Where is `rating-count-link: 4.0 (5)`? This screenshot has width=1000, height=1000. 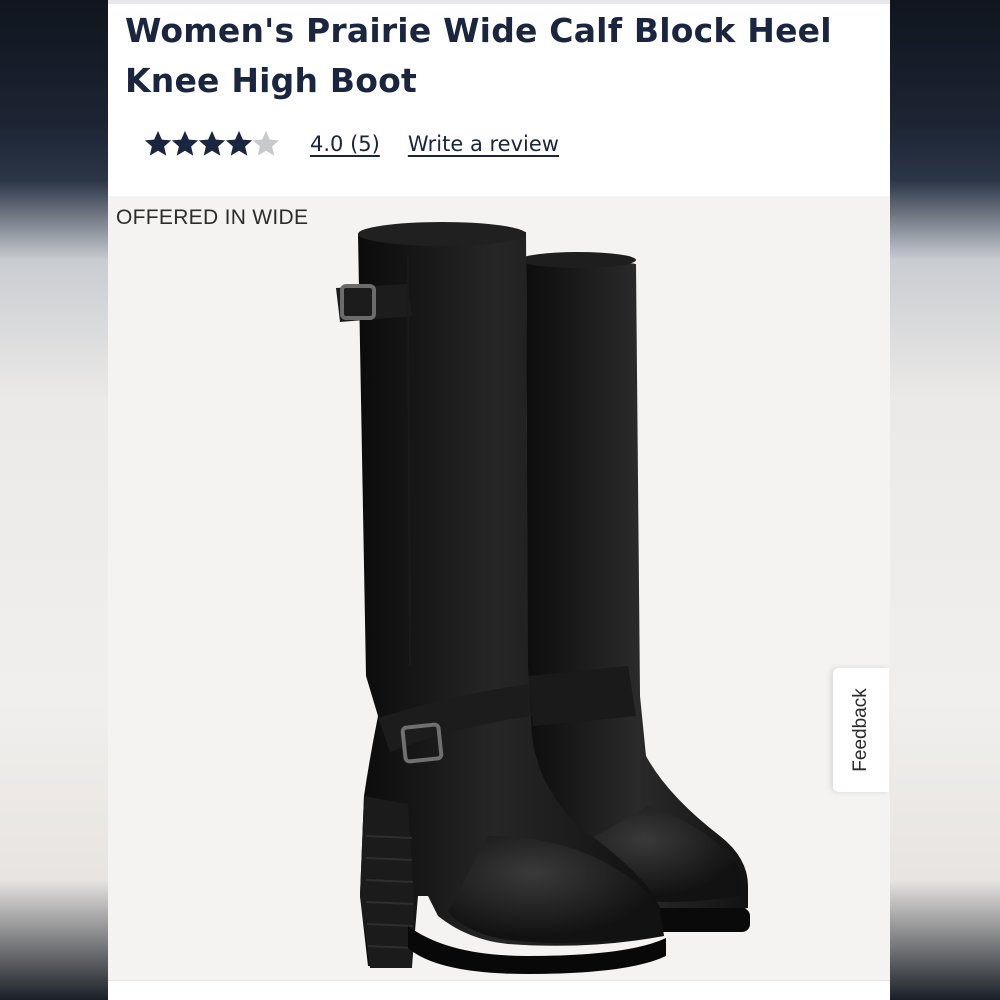 rating-count-link: 4.0 (5) is located at coordinates (345, 144).